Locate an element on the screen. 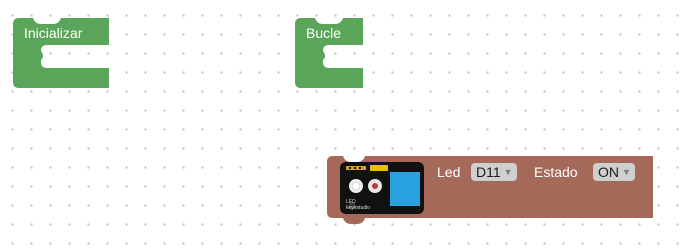  module-brand-text: keyestudio is located at coordinates (358, 208).